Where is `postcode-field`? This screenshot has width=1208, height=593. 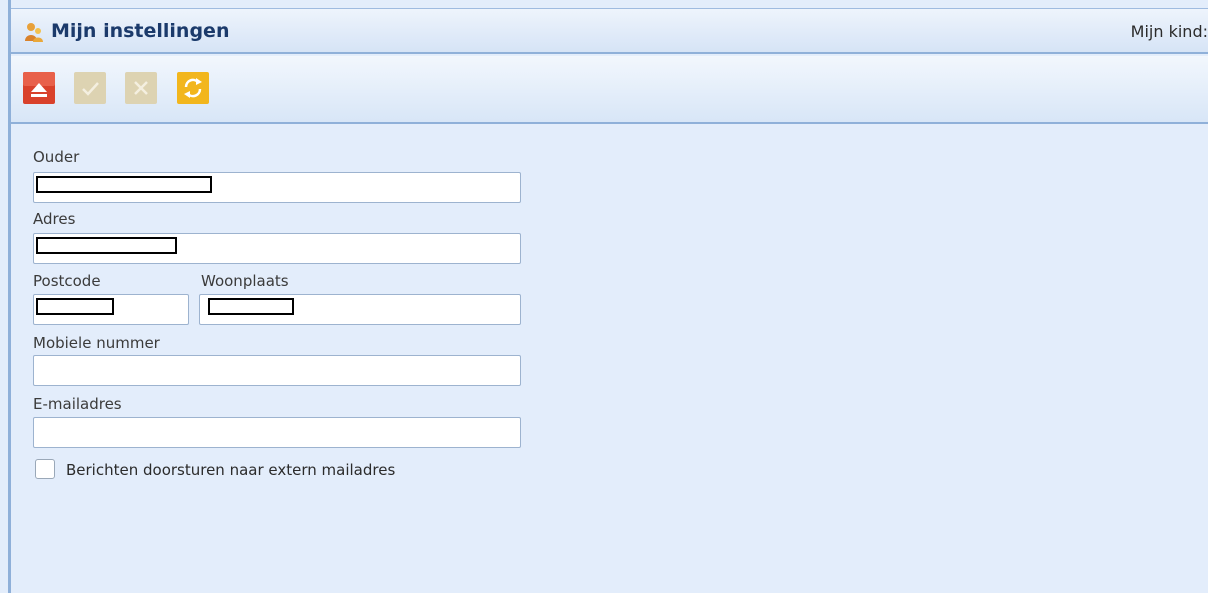
postcode-field is located at coordinates (111, 309).